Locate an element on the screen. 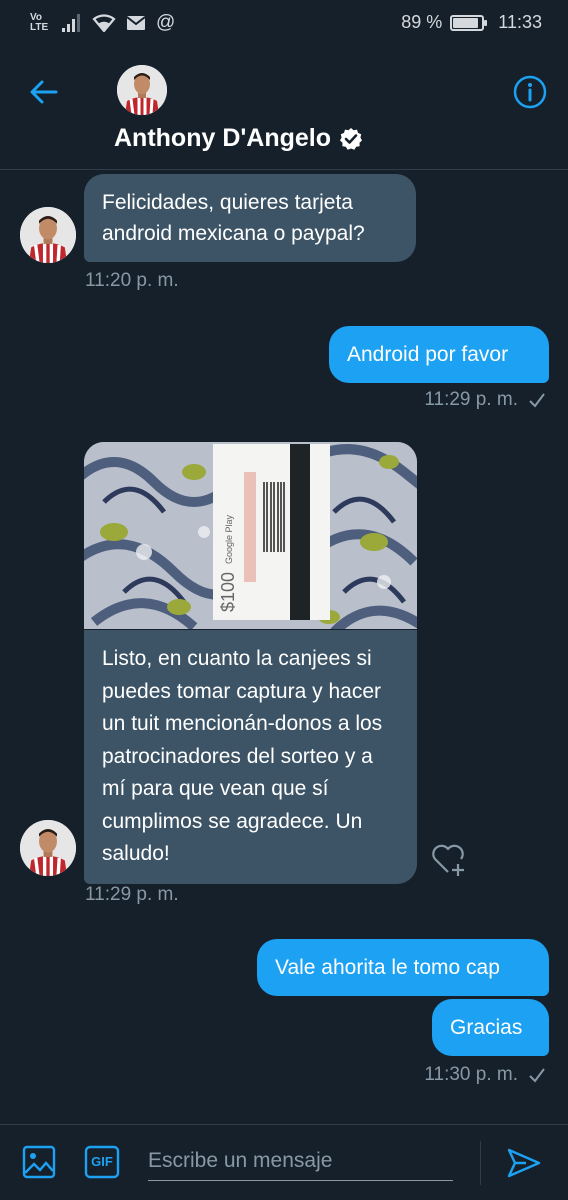 The image size is (568, 1200). contact-avatar is located at coordinates (142, 90).